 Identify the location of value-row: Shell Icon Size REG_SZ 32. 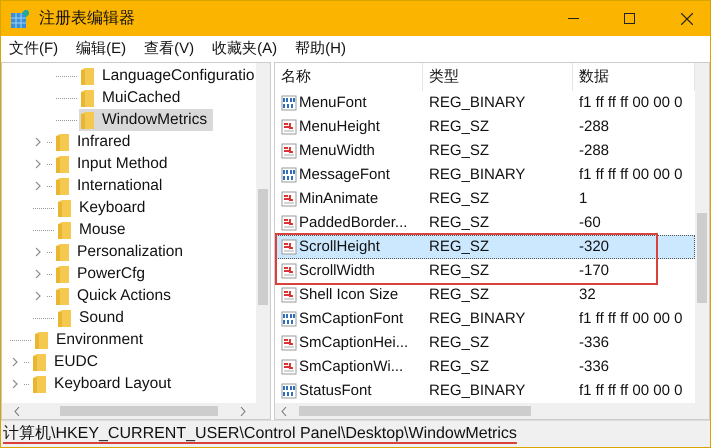
(485, 295).